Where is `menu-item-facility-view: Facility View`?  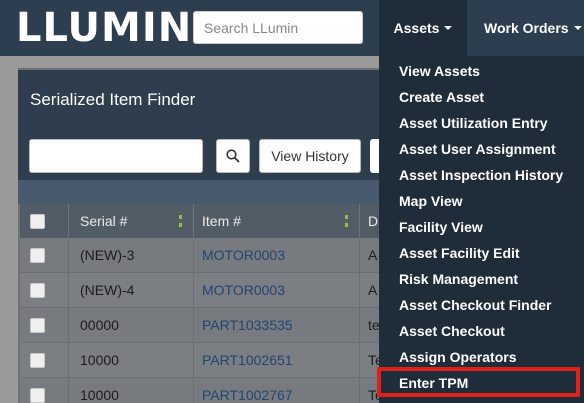
menu-item-facility-view: Facility View is located at coordinates (481, 227).